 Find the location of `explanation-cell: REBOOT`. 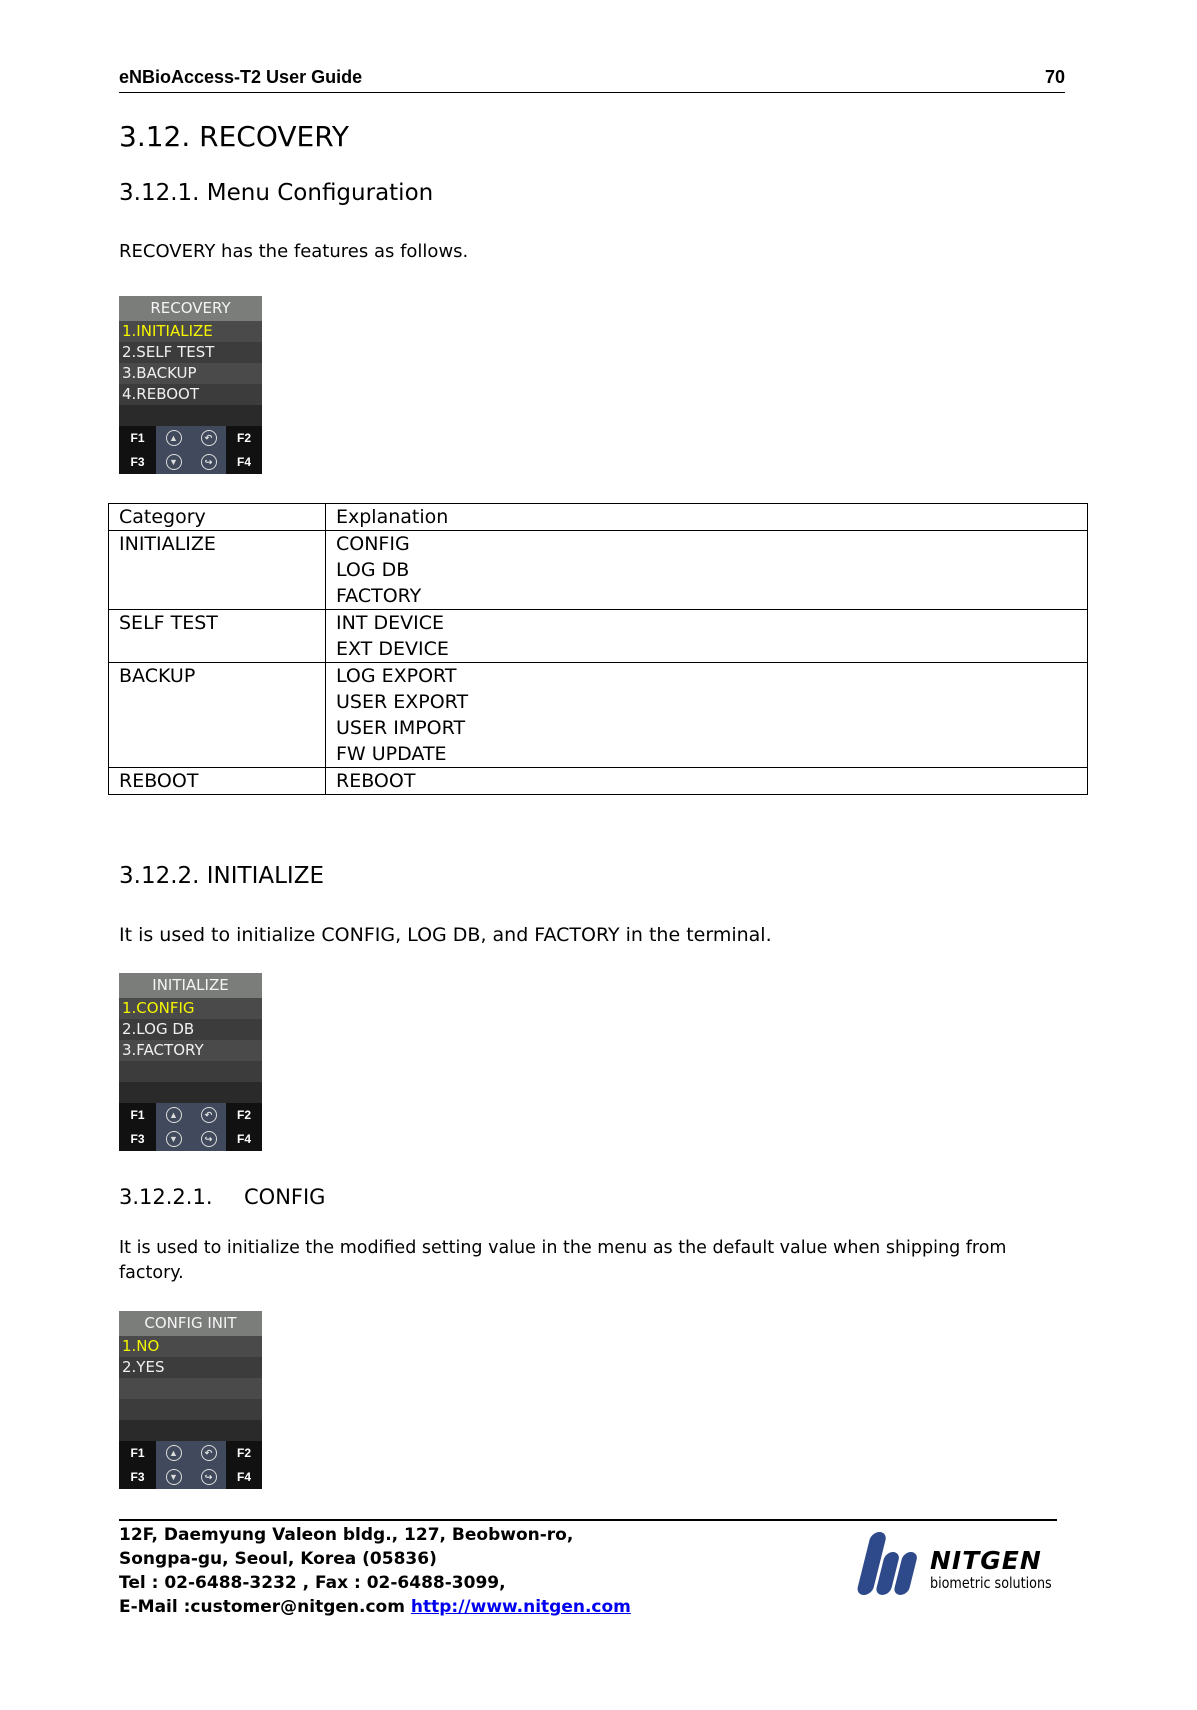

explanation-cell: REBOOT is located at coordinates (706, 781).